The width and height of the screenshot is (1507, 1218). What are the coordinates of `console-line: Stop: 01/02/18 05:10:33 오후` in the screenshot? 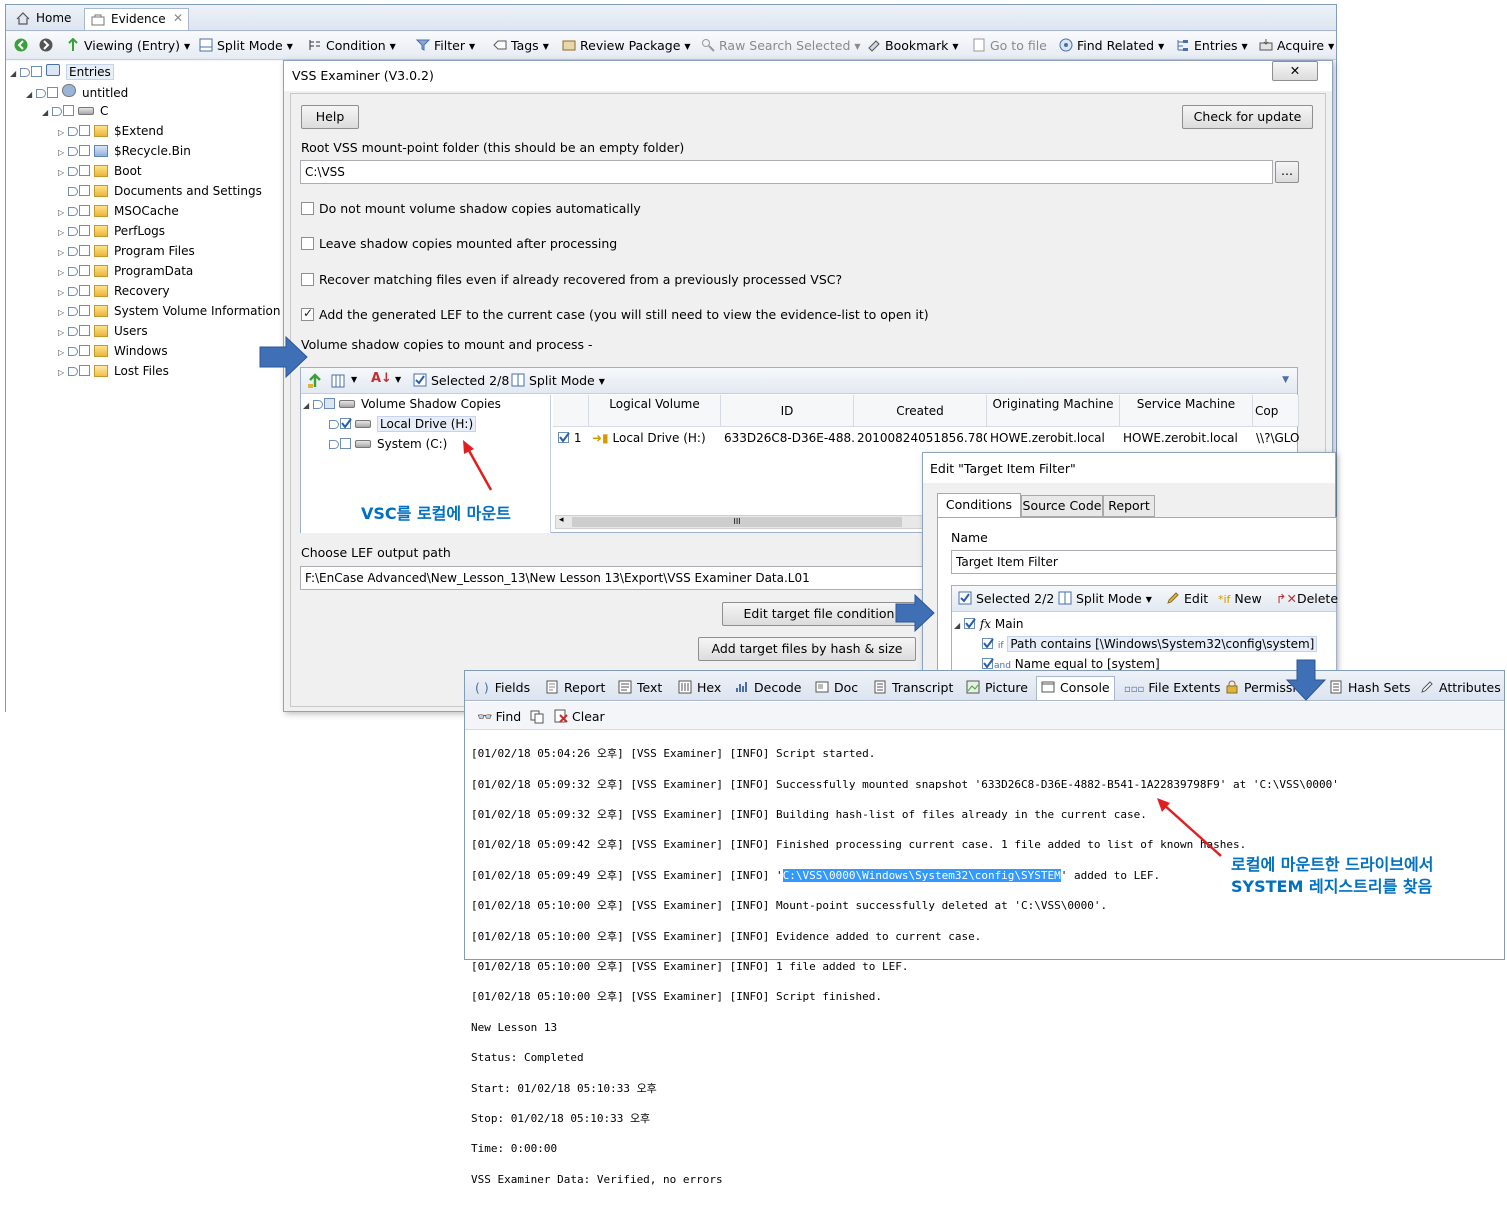 It's located at (561, 1119).